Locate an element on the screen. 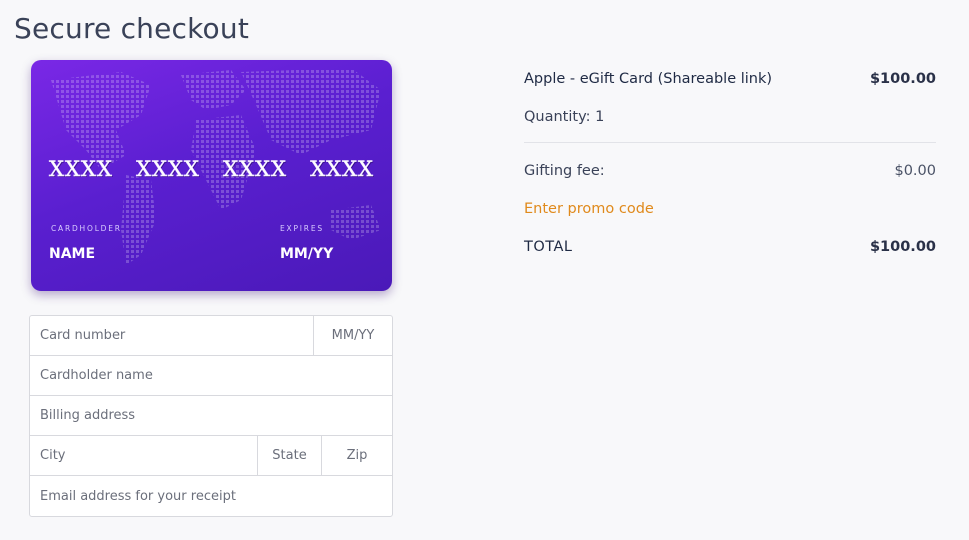  product-name: Apple - eGift Card (Shareable link) is located at coordinates (648, 79).